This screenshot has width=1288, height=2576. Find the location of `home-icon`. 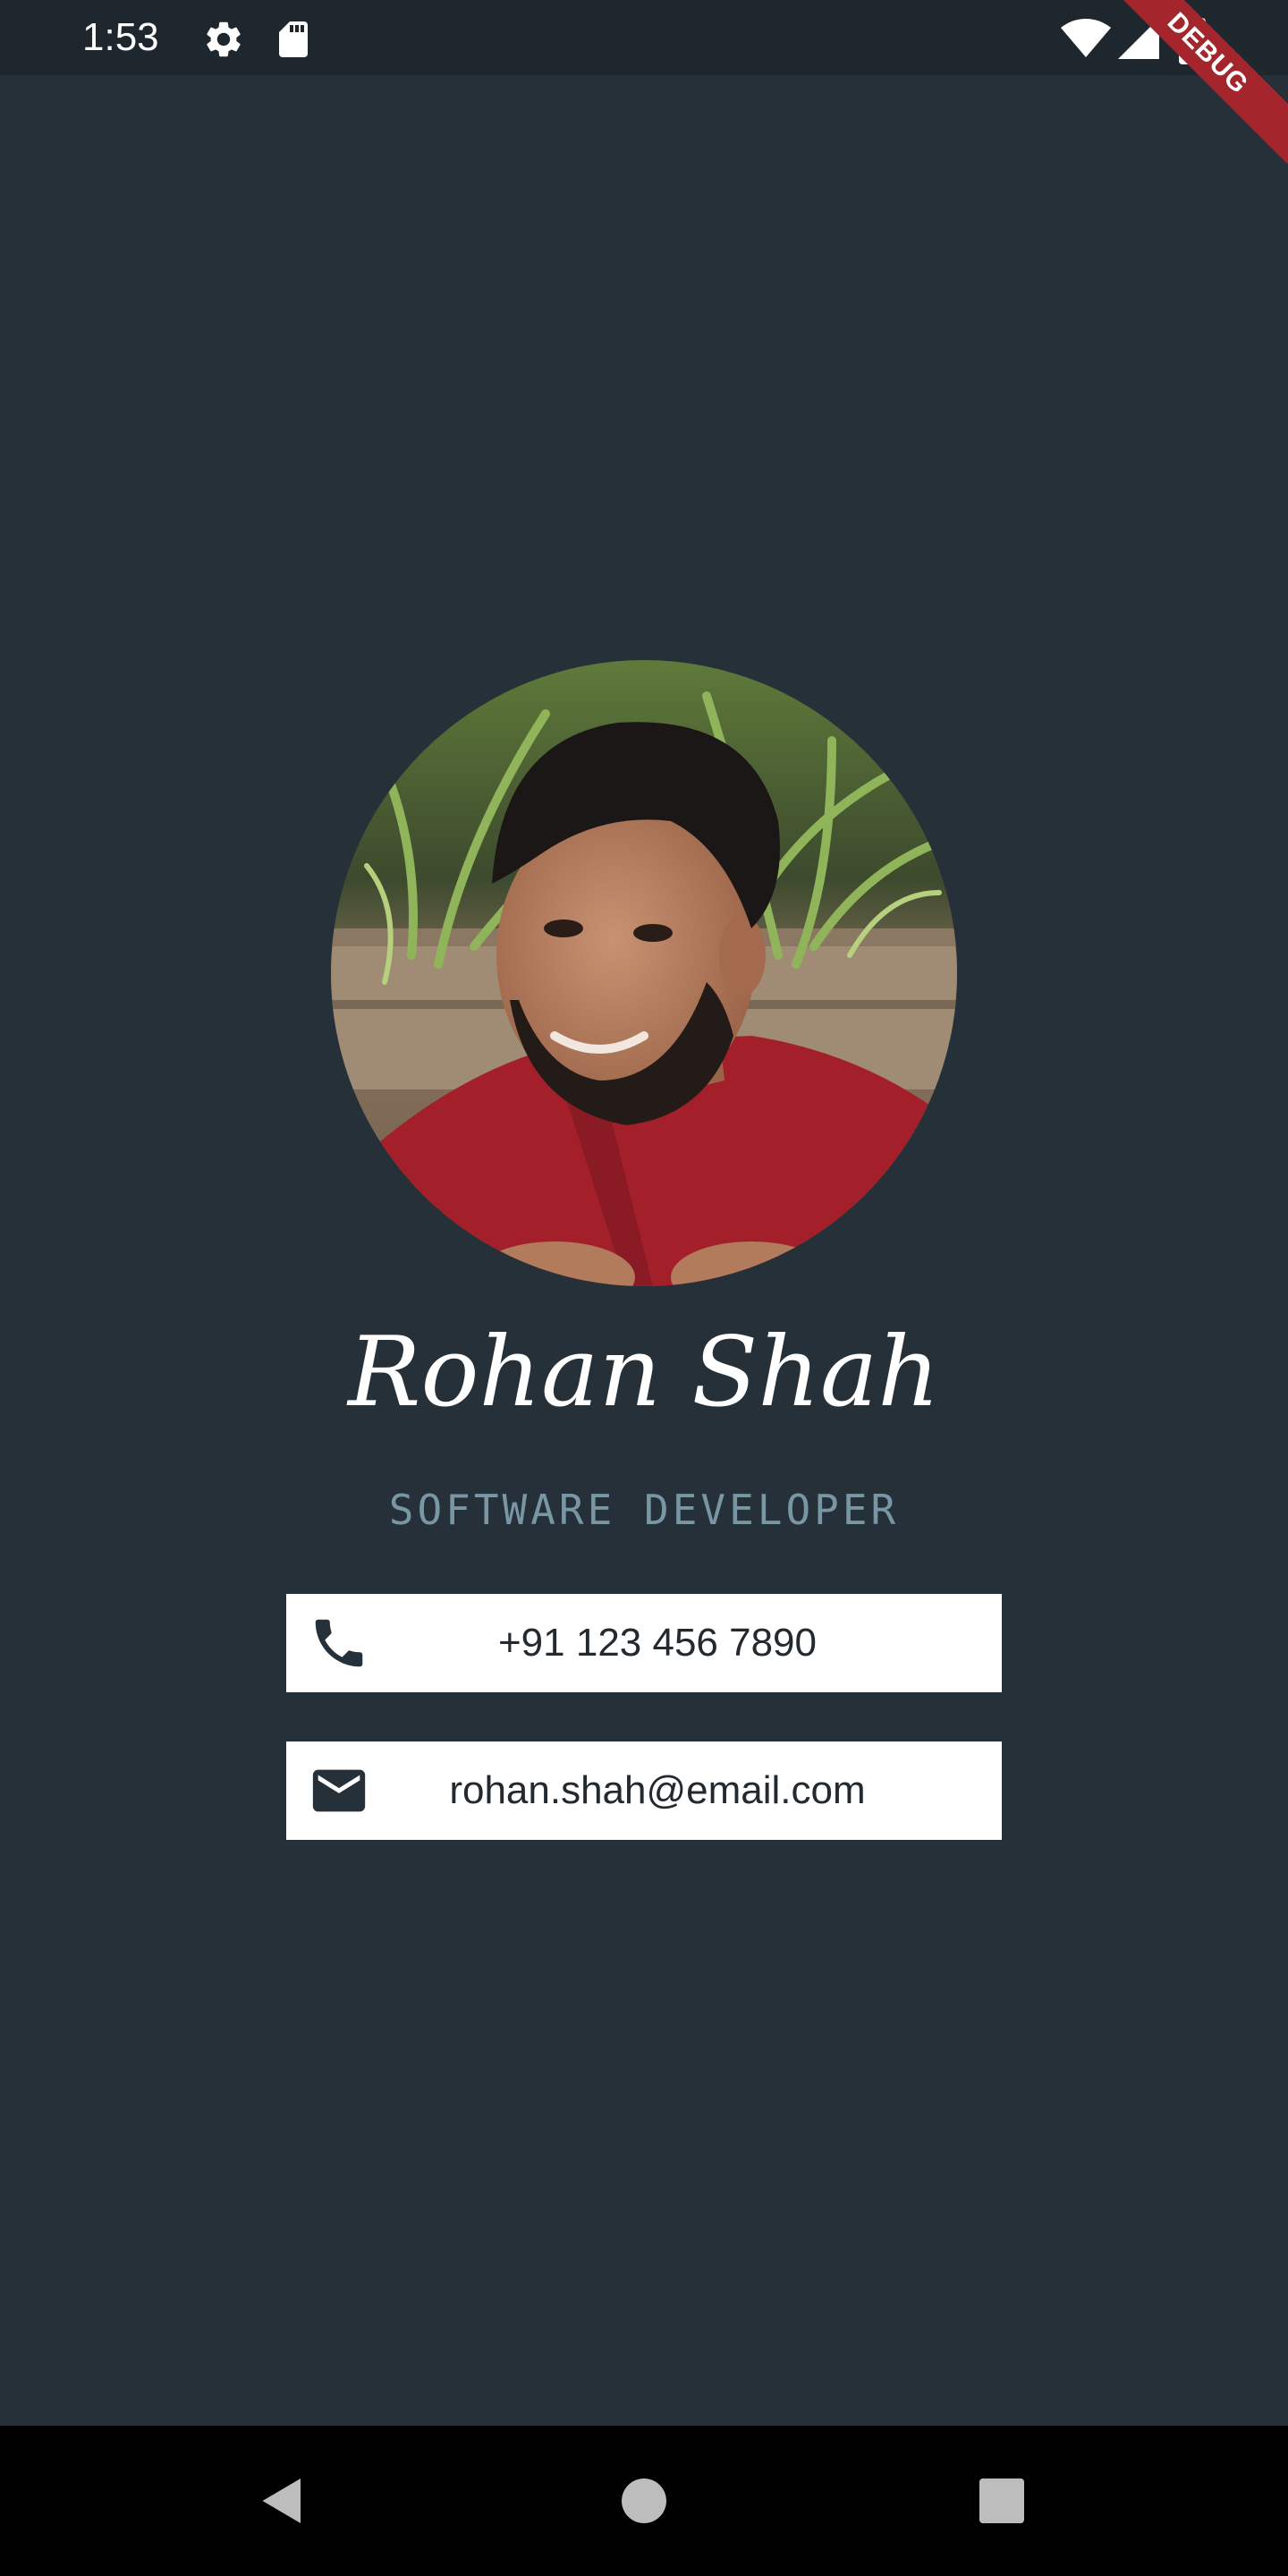

home-icon is located at coordinates (644, 2501).